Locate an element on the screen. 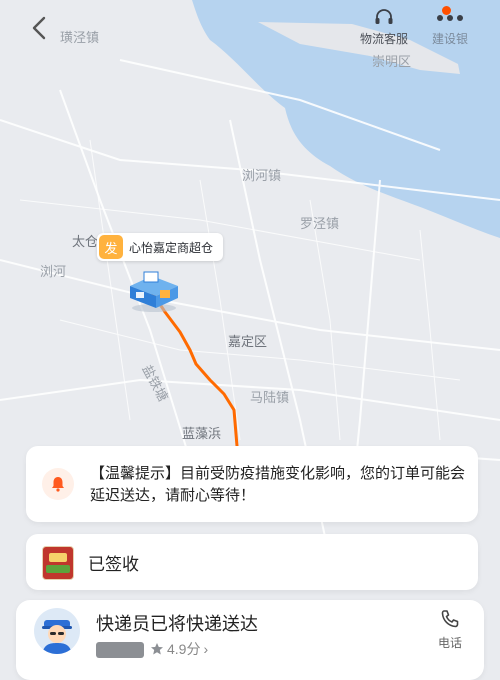 The width and height of the screenshot is (500, 680). notification-dot is located at coordinates (446, 10).